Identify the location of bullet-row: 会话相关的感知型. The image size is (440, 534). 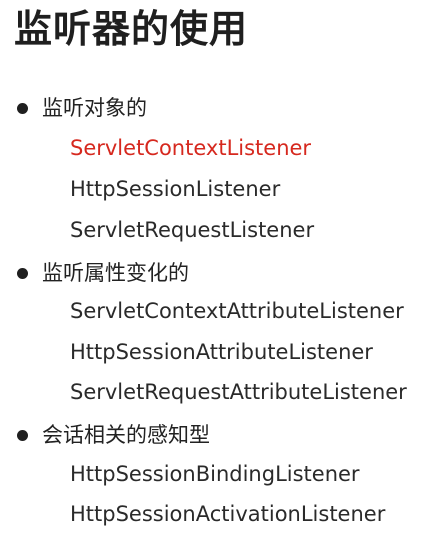
(220, 435).